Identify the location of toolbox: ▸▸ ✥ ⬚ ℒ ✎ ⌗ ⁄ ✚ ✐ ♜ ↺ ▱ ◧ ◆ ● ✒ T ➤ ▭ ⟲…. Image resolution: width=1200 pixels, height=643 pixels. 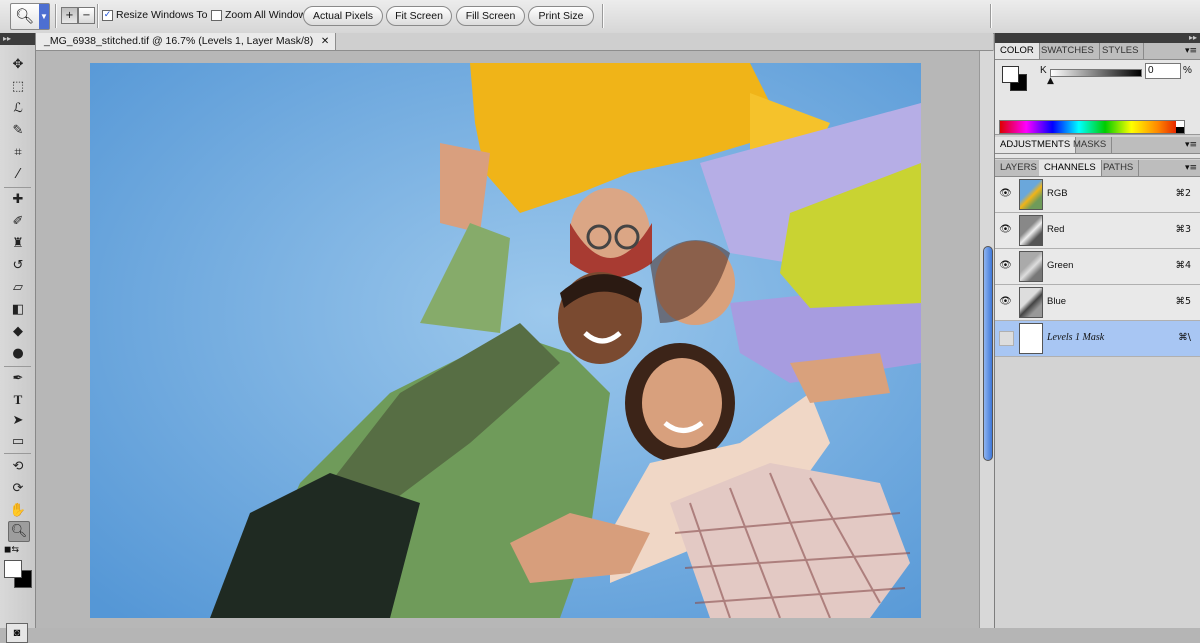
(18, 338).